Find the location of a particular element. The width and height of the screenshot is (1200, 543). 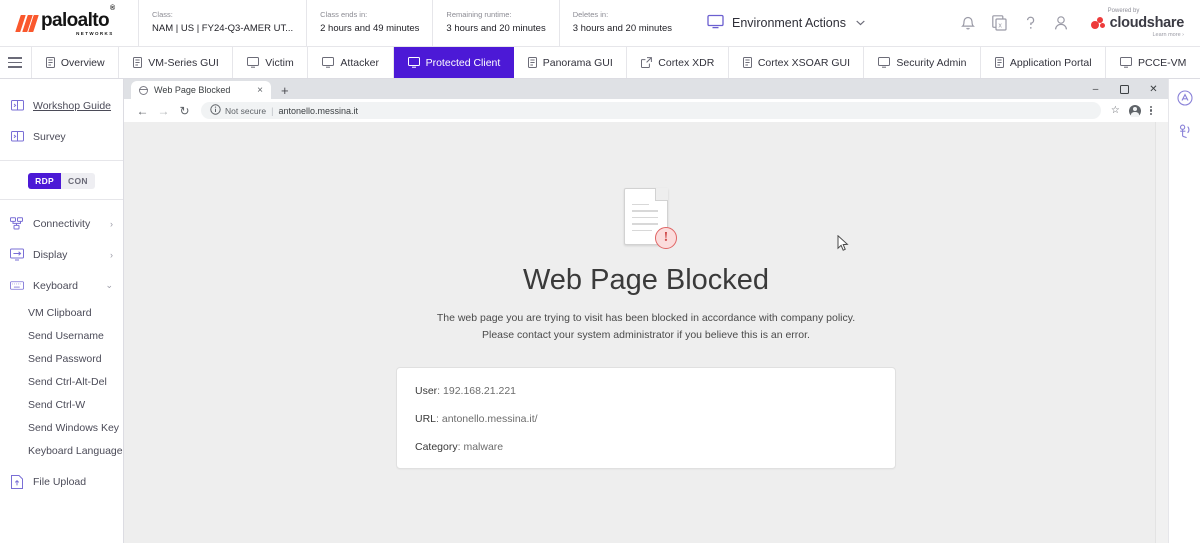

close-icon: × is located at coordinates (260, 90).